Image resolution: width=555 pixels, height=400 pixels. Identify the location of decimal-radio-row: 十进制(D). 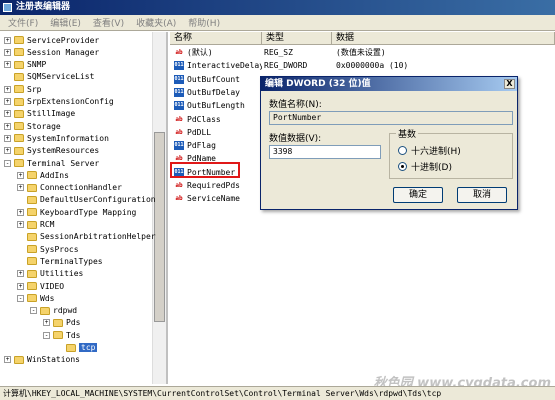
(425, 166).